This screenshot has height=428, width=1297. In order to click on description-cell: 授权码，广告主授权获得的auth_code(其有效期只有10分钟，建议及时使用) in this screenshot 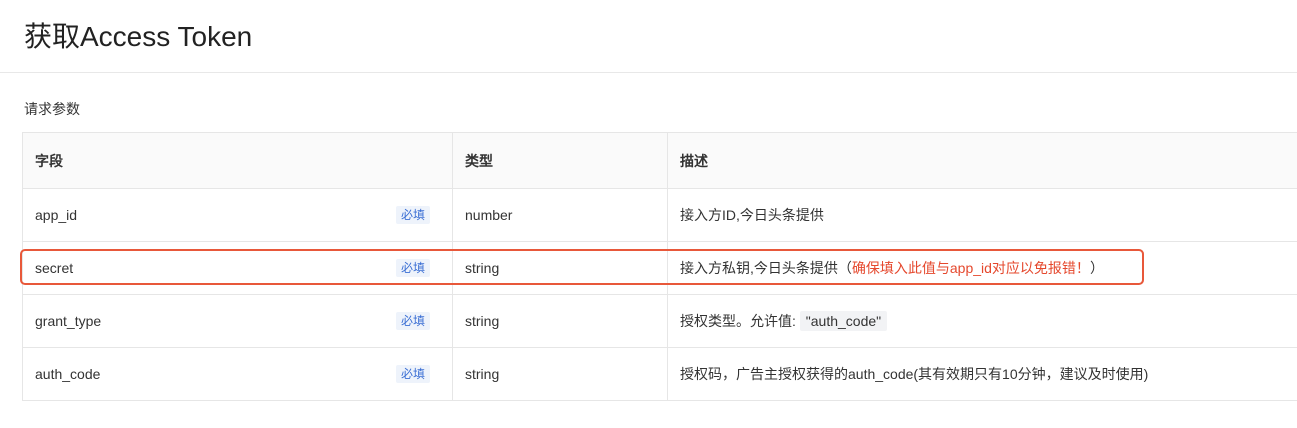, I will do `click(982, 374)`.